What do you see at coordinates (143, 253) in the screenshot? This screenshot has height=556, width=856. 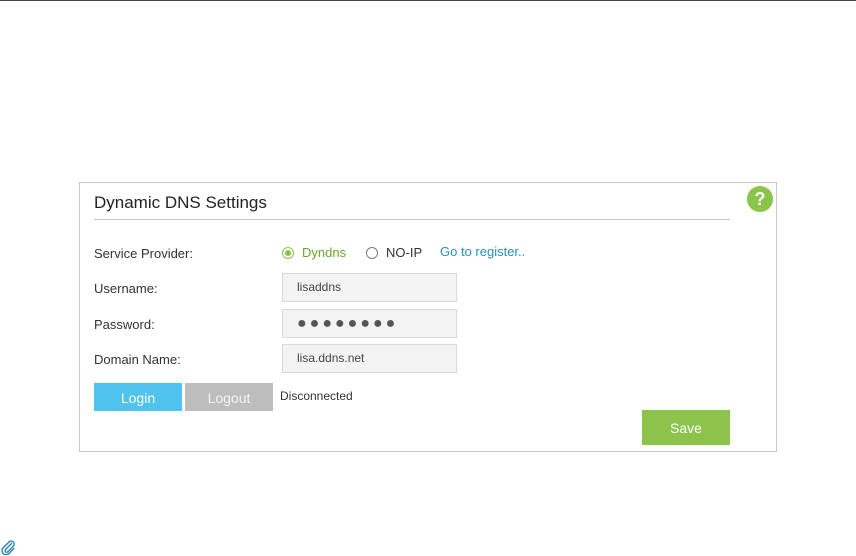 I see `service-provider-label: Service Provider:` at bounding box center [143, 253].